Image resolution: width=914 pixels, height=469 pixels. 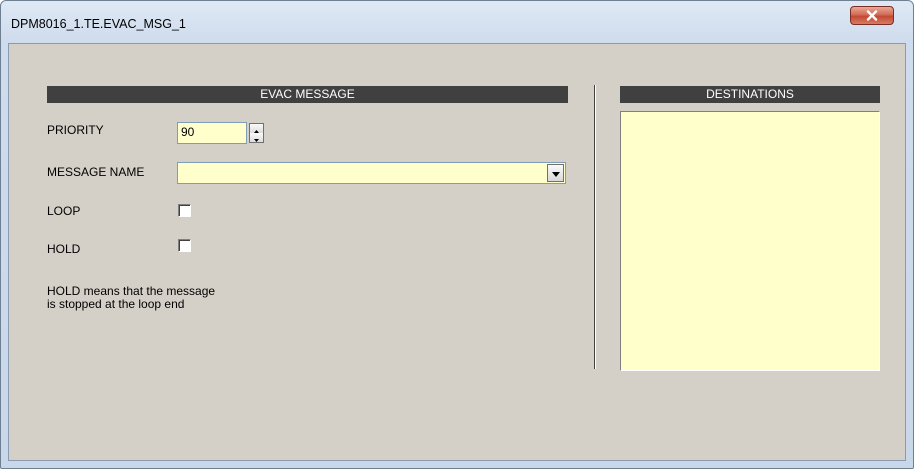 What do you see at coordinates (96, 172) in the screenshot?
I see `message-name-label: MESSAGE NAME` at bounding box center [96, 172].